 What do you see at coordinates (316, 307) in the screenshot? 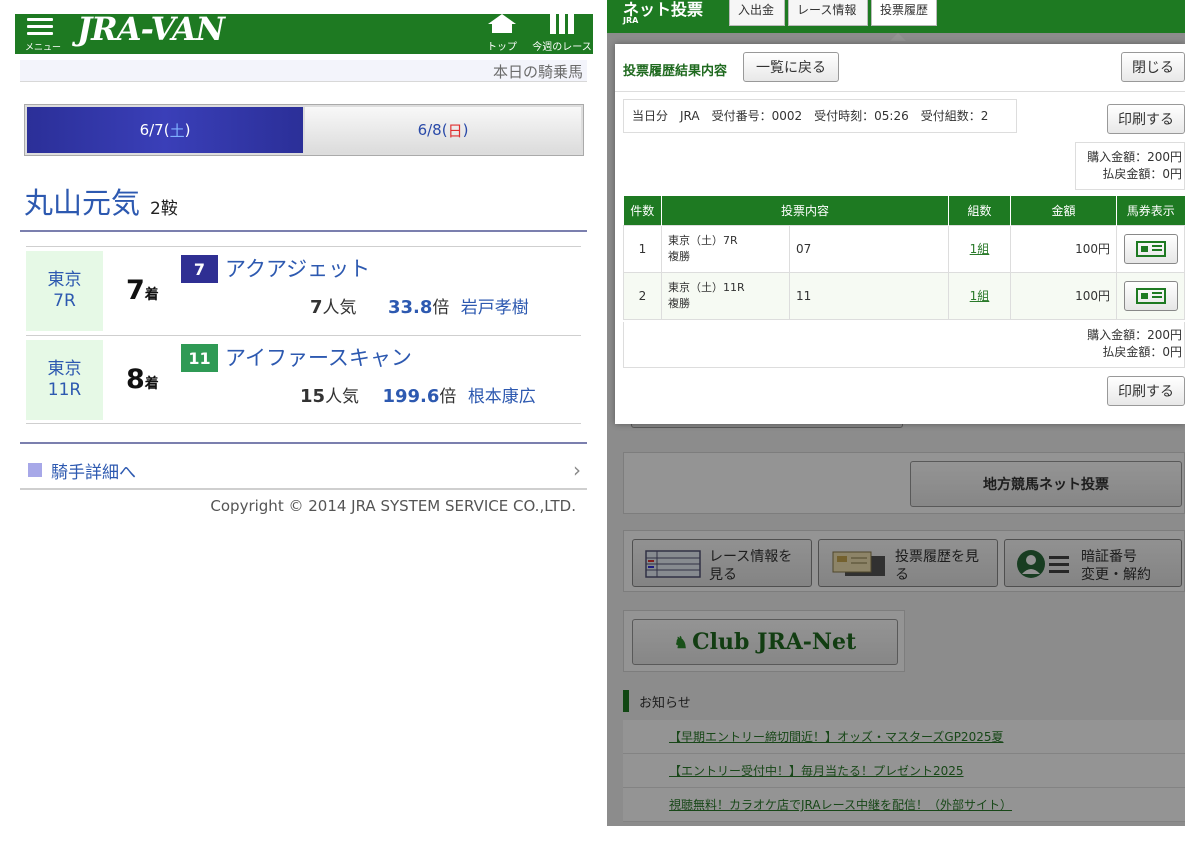
I see `popularity-value: 7` at bounding box center [316, 307].